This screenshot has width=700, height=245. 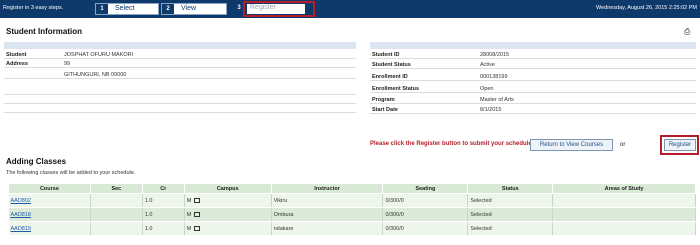 I want to click on course-cell: AAD802, so click(x=49, y=200).